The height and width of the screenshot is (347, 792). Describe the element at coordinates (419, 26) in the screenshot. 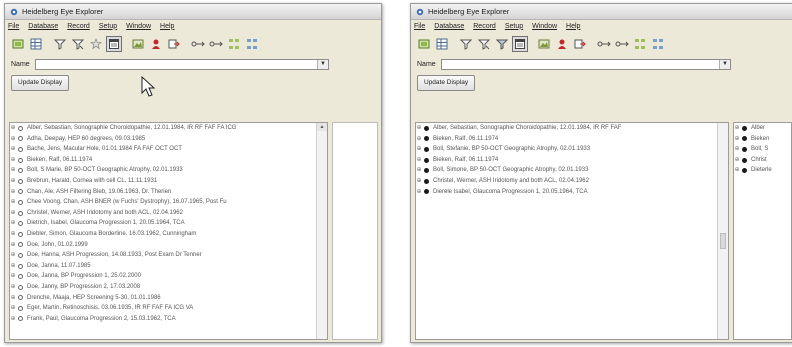

I see `menu-file: File` at that location.